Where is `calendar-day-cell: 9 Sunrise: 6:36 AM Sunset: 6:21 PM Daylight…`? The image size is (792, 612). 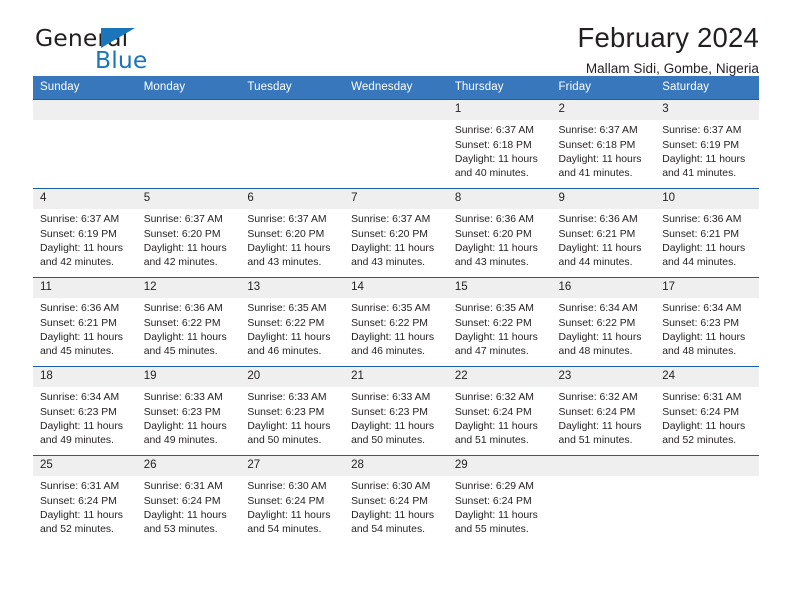
calendar-day-cell: 9 Sunrise: 6:36 AM Sunset: 6:21 PM Daylight… is located at coordinates (603, 233).